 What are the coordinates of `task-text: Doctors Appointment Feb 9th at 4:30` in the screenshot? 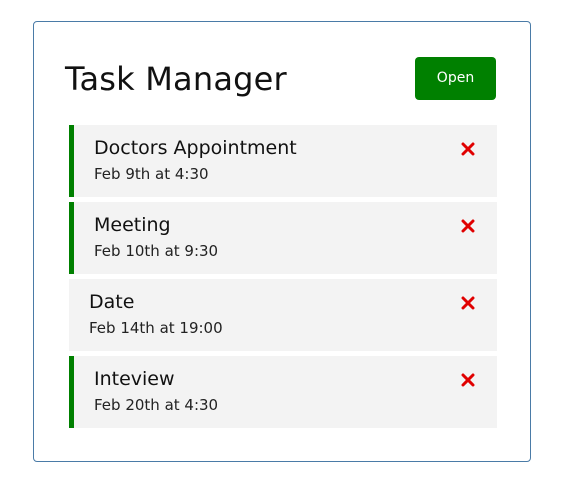 It's located at (270, 160).